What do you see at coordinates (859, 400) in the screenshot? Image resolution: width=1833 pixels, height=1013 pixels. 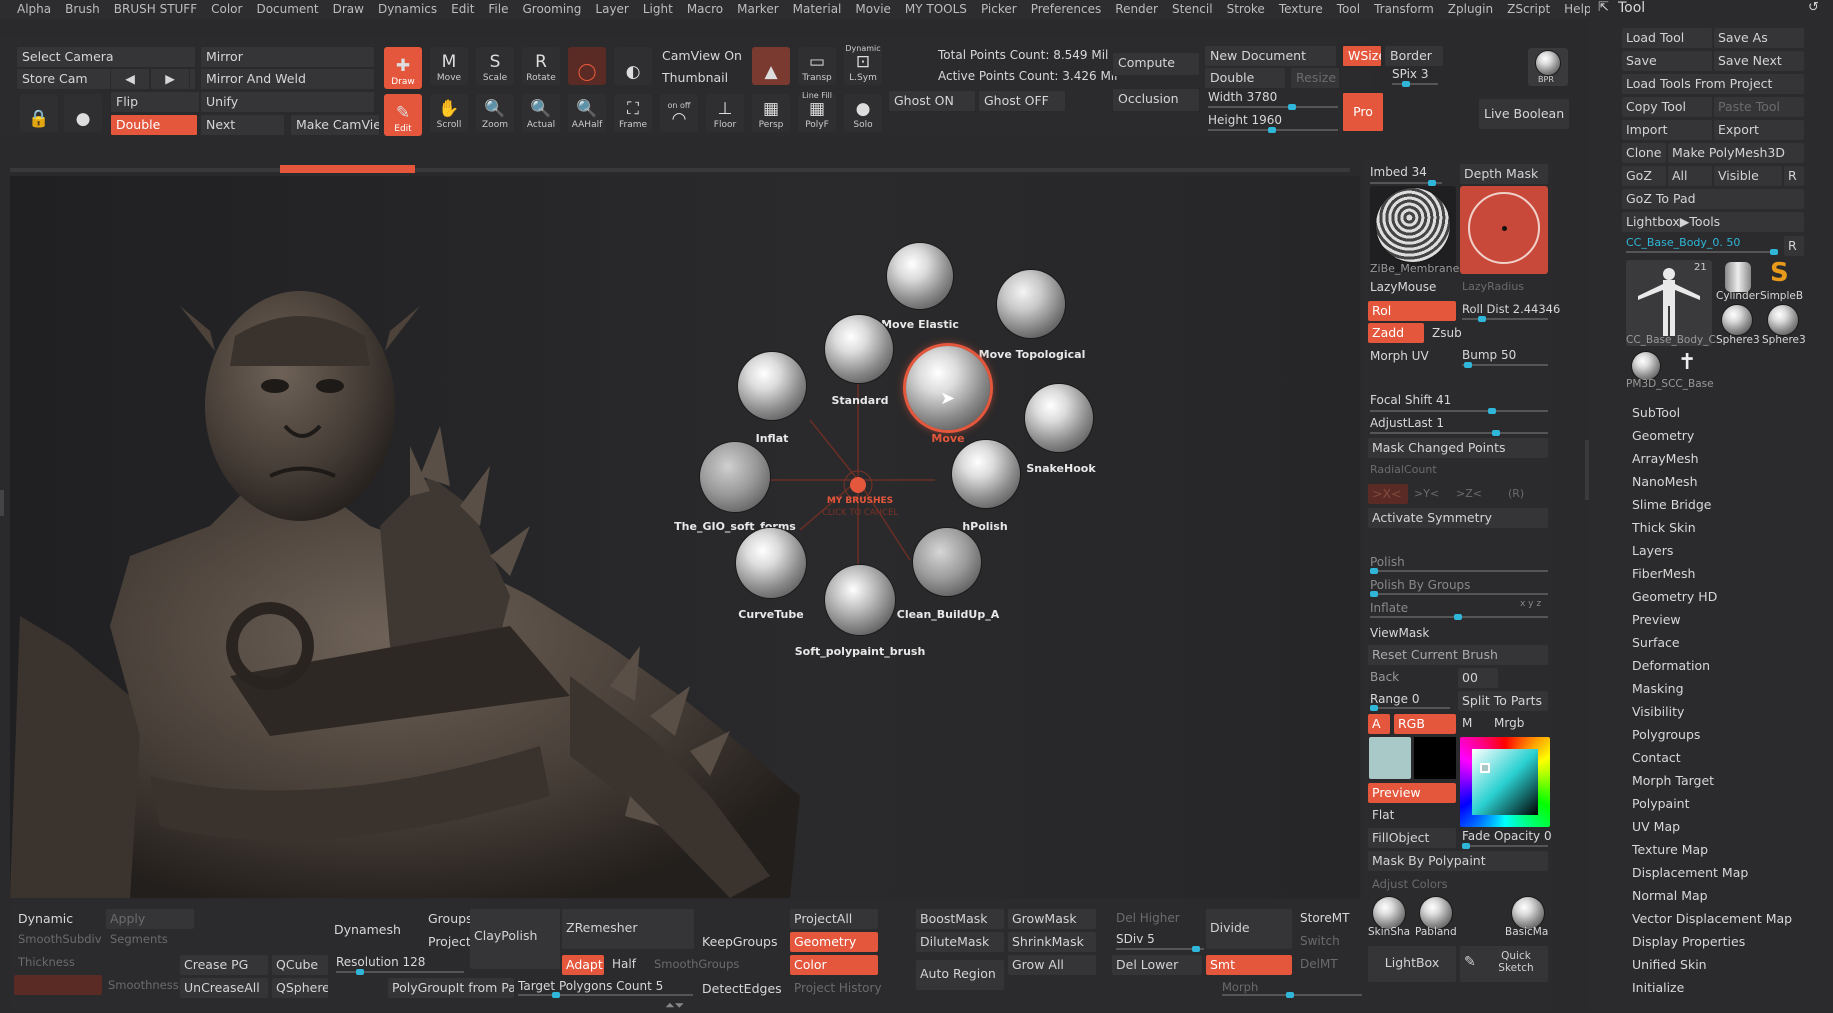 I see `brush-standard-label: Standard` at bounding box center [859, 400].